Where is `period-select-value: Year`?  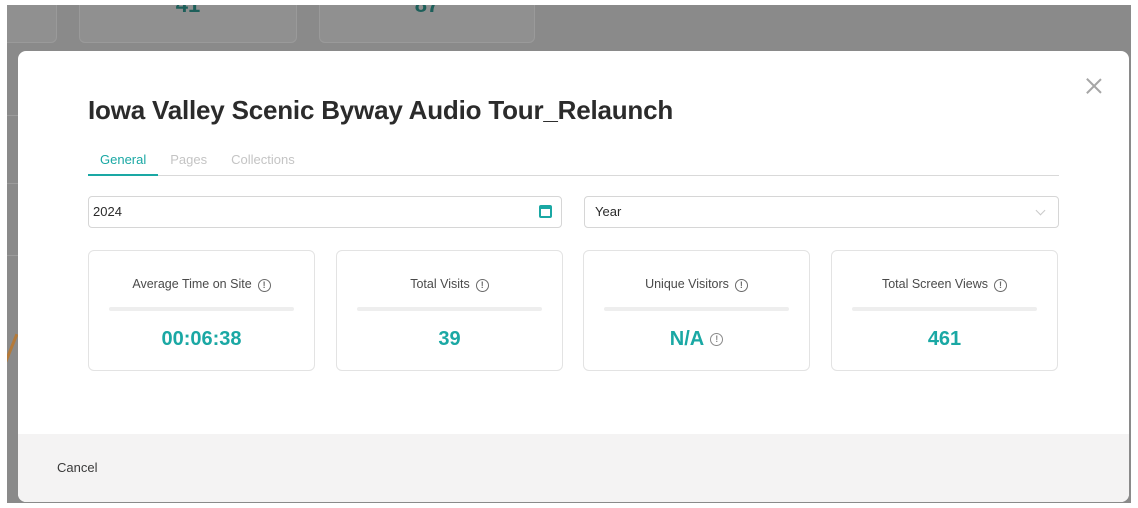 period-select-value: Year is located at coordinates (608, 211).